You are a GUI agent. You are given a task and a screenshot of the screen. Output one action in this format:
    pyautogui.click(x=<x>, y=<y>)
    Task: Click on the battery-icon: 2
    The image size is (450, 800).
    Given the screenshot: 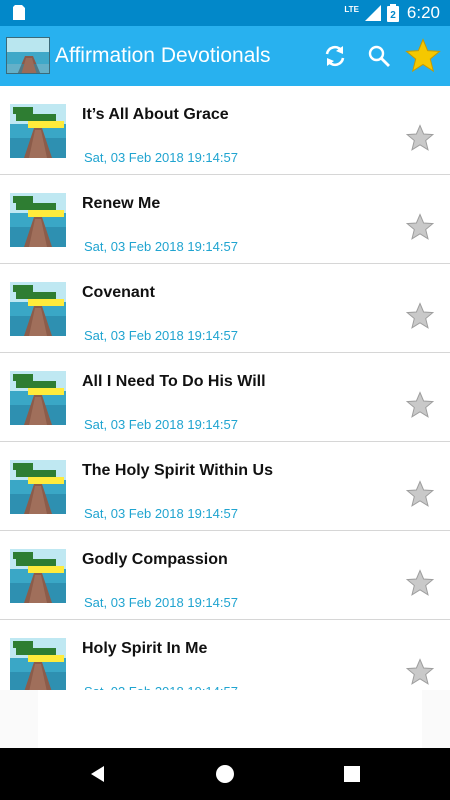 What is the action you would take?
    pyautogui.click(x=392, y=13)
    